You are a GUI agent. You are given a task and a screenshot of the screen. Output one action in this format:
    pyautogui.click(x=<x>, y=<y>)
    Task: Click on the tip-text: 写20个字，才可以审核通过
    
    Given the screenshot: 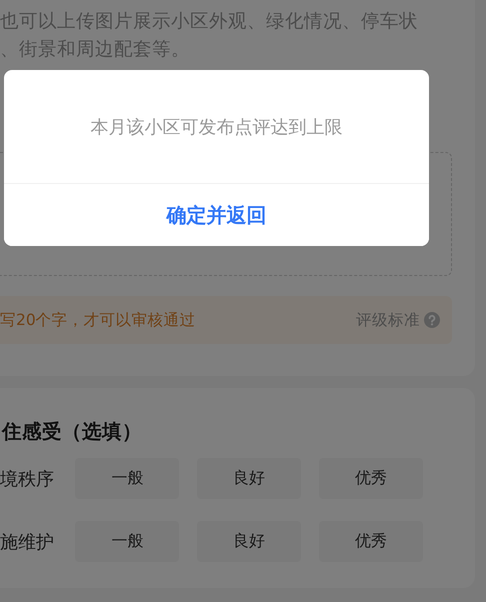 What is the action you would take?
    pyautogui.click(x=98, y=320)
    